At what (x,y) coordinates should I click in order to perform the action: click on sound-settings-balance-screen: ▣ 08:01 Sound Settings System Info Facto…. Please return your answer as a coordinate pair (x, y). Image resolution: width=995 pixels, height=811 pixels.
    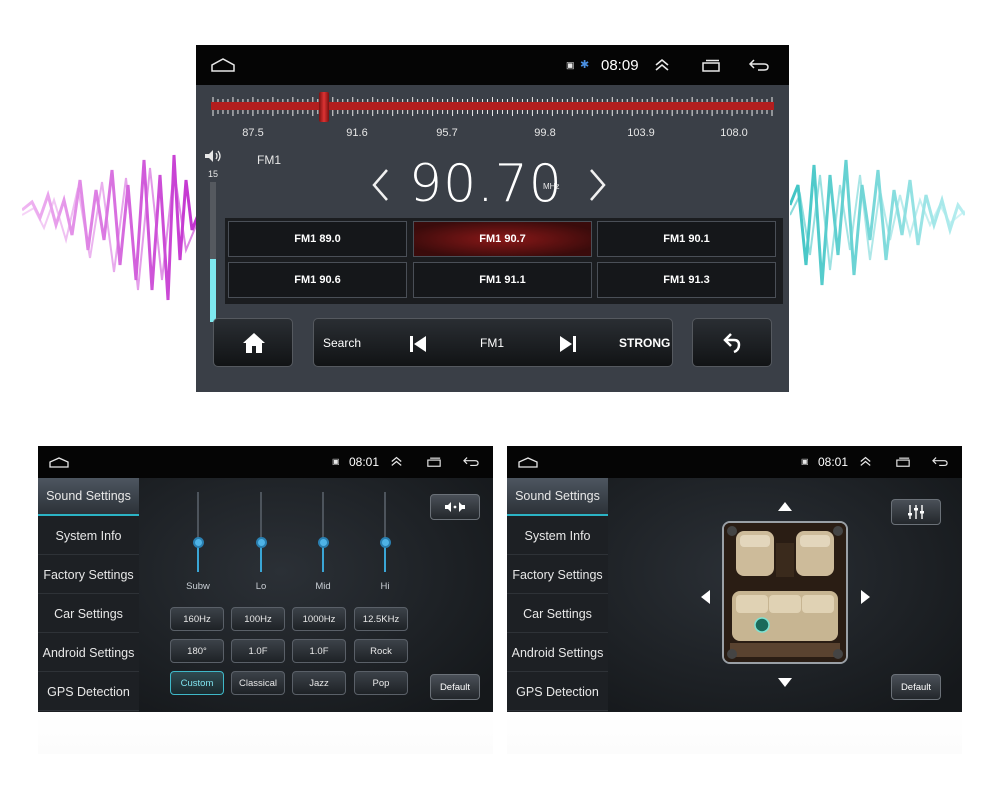
    Looking at the image, I should click on (734, 579).